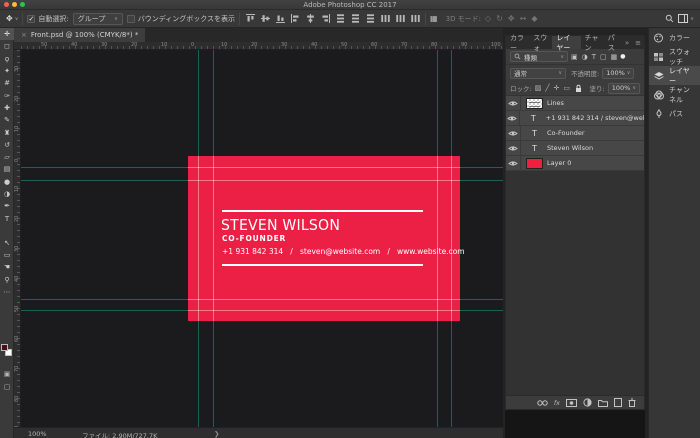  What do you see at coordinates (97, 18) in the screenshot?
I see `auto-select-target-dropdown: グループ ∨` at bounding box center [97, 18].